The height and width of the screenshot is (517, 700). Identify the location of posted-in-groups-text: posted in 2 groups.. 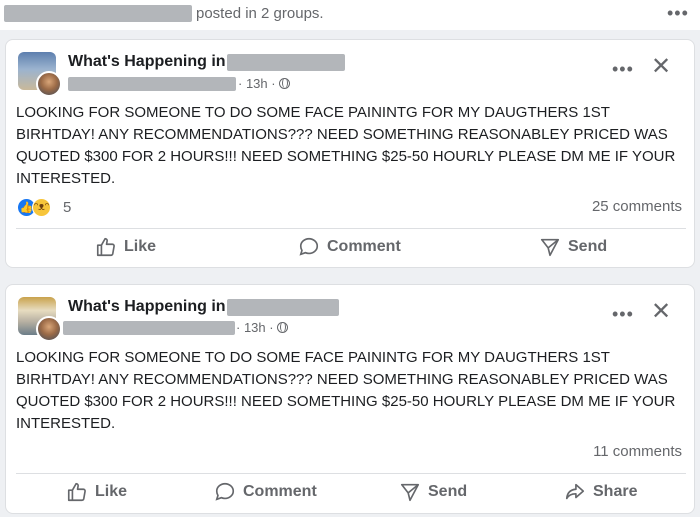
(260, 13).